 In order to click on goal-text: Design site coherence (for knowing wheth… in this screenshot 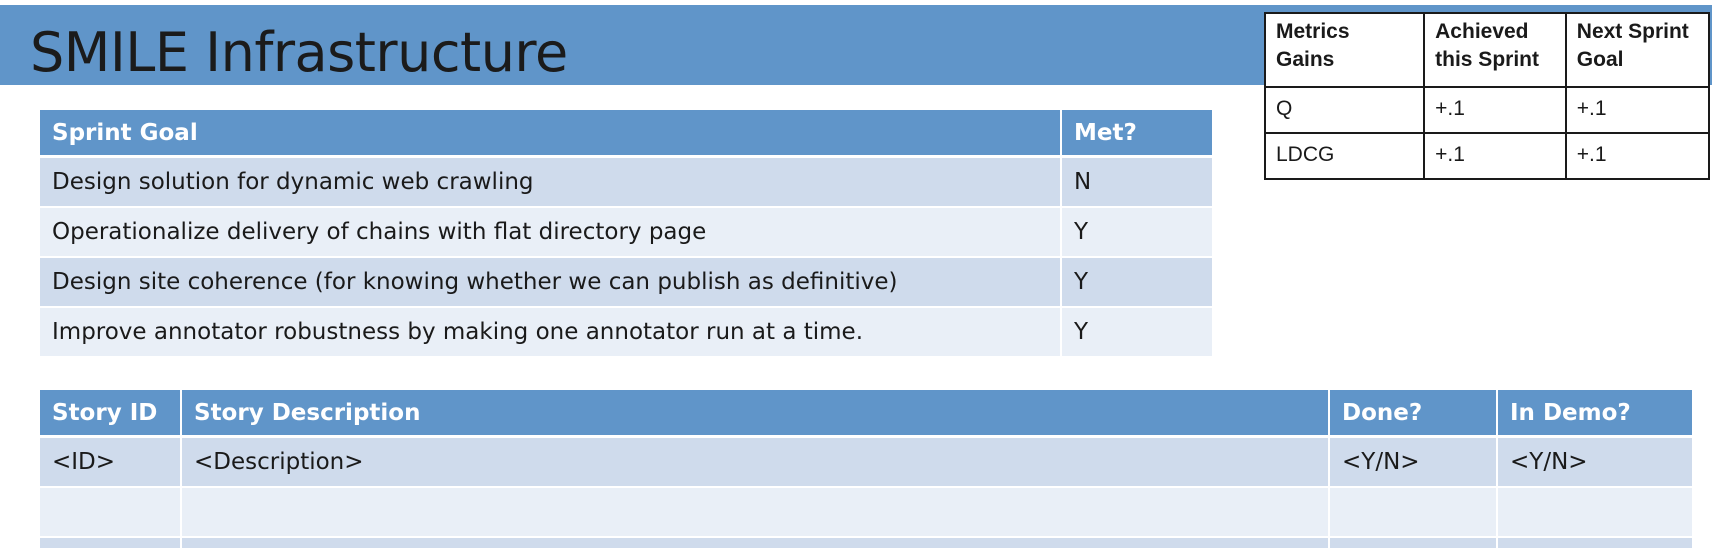, I will do `click(551, 283)`.